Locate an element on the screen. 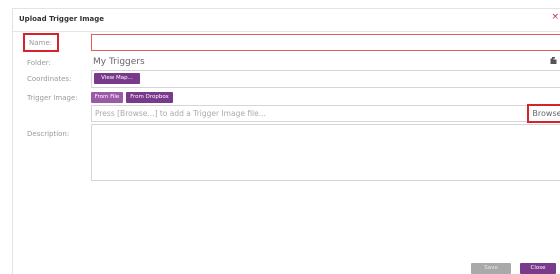 The width and height of the screenshot is (560, 274). coordinates-field is located at coordinates (325, 79).